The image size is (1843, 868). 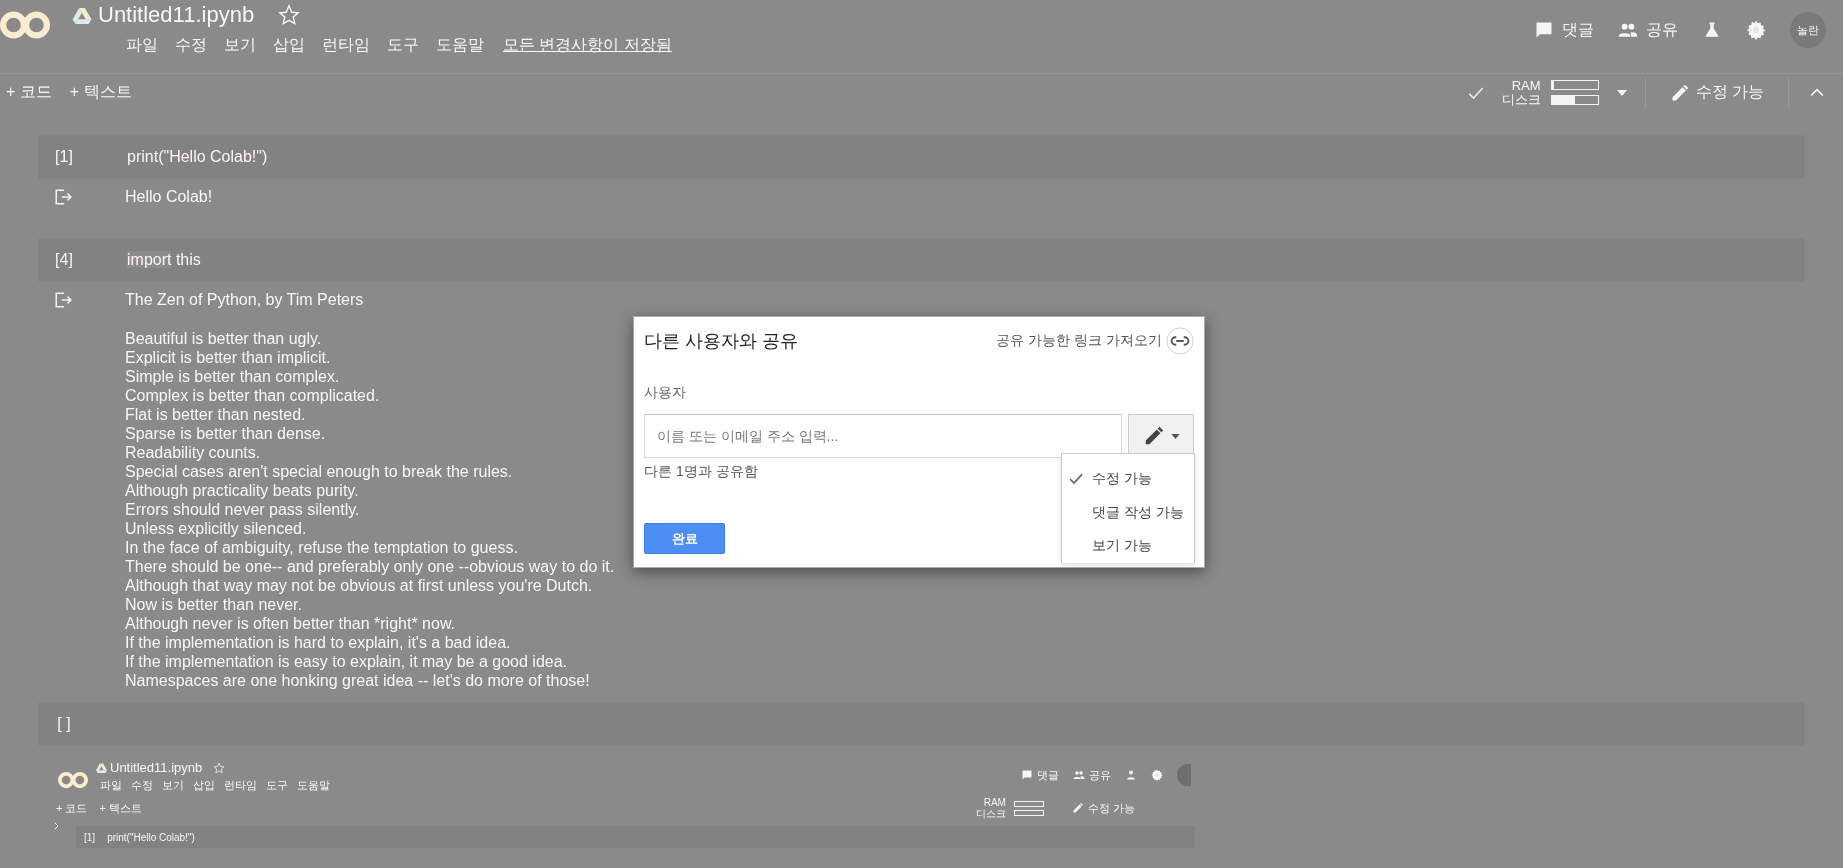 I want to click on caret-icon, so click(x=1175, y=436).